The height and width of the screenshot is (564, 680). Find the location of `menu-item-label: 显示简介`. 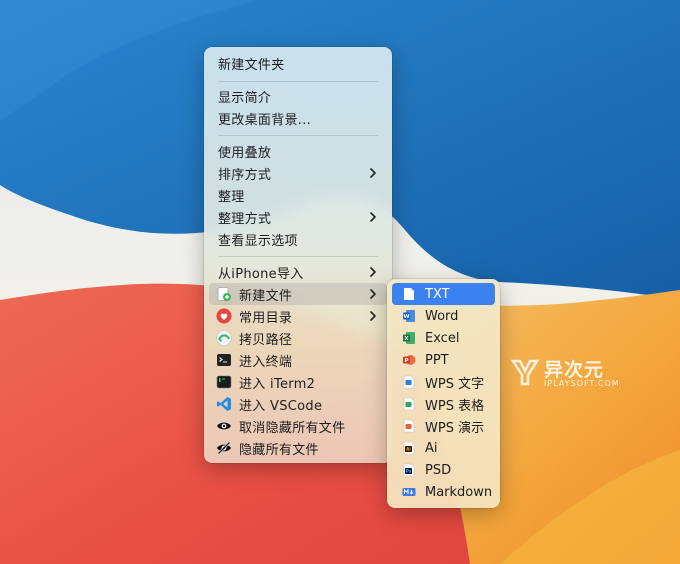

menu-item-label: 显示简介 is located at coordinates (245, 98).